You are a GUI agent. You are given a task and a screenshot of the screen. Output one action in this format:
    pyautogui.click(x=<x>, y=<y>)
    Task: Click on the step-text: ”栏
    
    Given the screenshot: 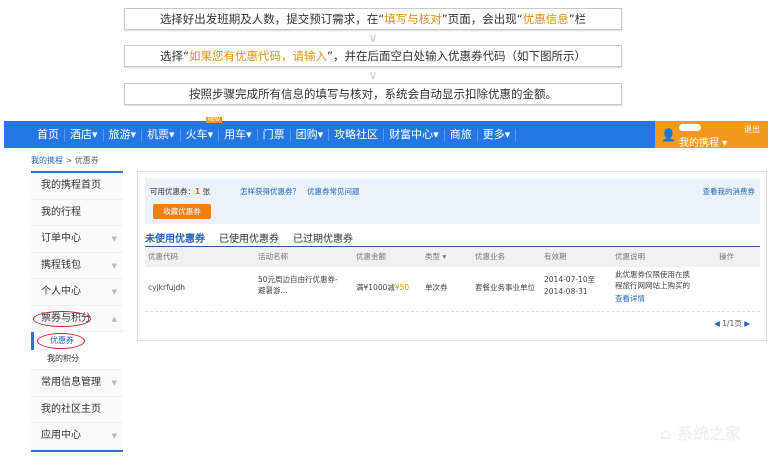 What is the action you would take?
    pyautogui.click(x=577, y=19)
    